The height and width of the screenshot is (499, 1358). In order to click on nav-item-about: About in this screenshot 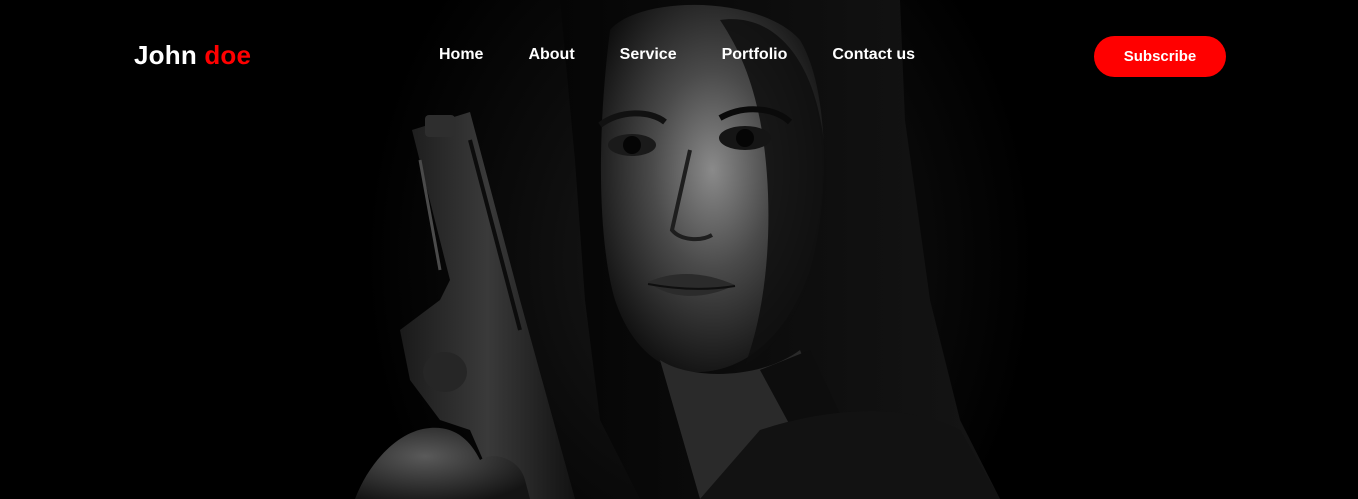, I will do `click(551, 55)`.